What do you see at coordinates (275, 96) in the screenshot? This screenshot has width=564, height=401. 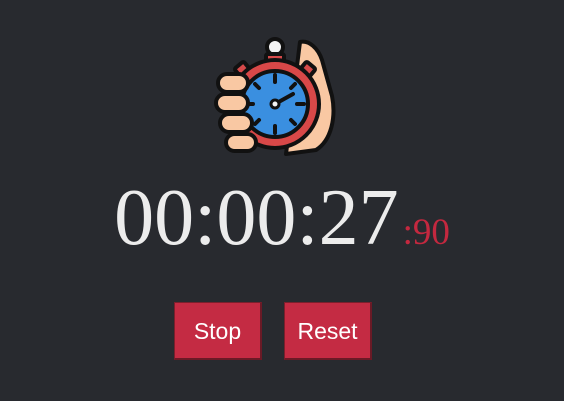 I see `stopwatch-in-hand-icon` at bounding box center [275, 96].